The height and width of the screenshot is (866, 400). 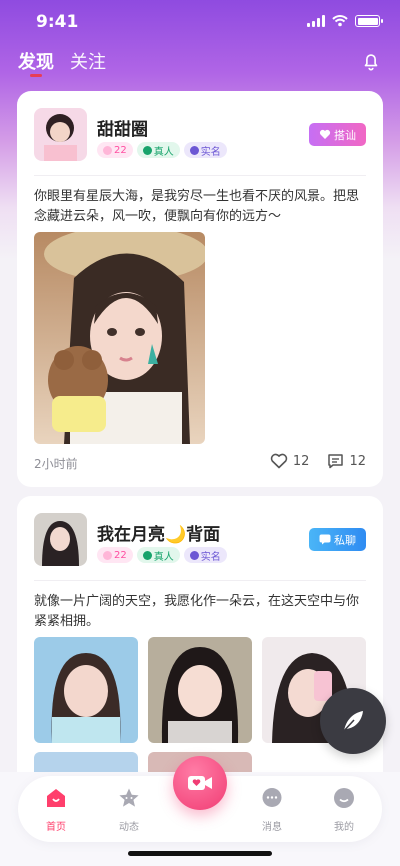 What do you see at coordinates (129, 797) in the screenshot?
I see `star-icon` at bounding box center [129, 797].